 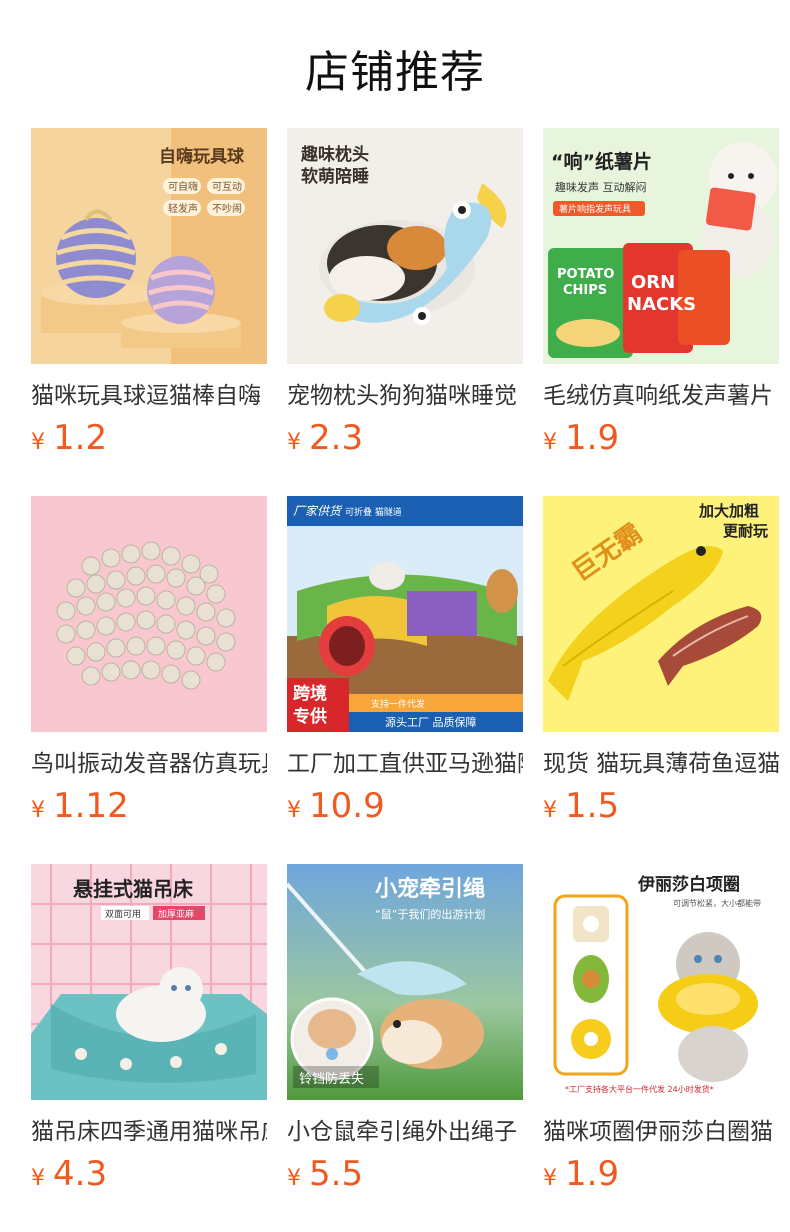 I want to click on svg-text: 可折叠 猫隧道, so click(x=373, y=512).